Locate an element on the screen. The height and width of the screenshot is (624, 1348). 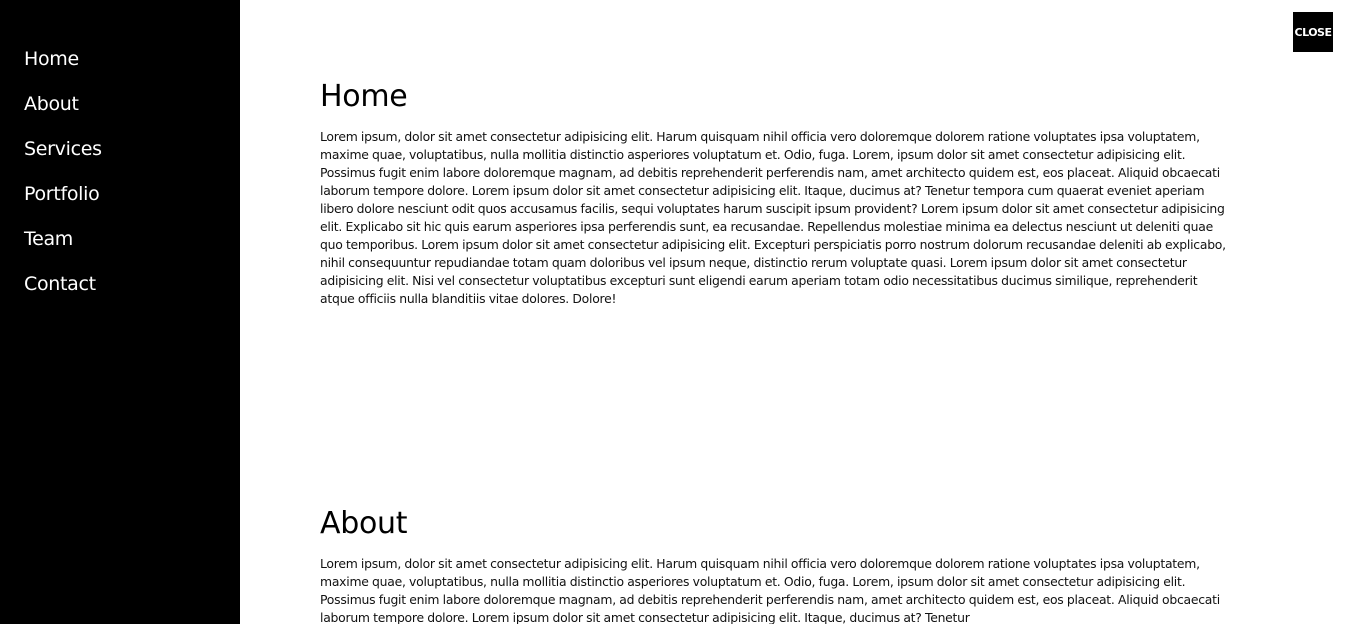
section-title-about: About is located at coordinates (364, 523).